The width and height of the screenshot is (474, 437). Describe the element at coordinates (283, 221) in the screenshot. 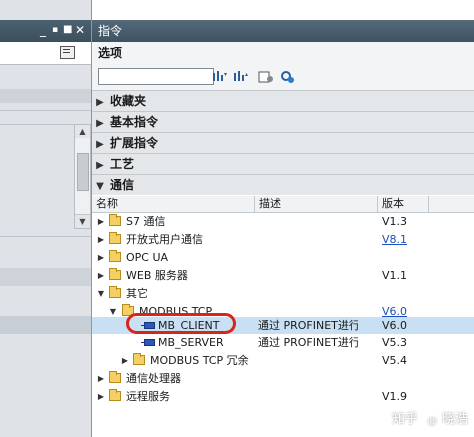

I see `tree-item-s7-communication: ▶ S7 通信 V1.3` at that location.